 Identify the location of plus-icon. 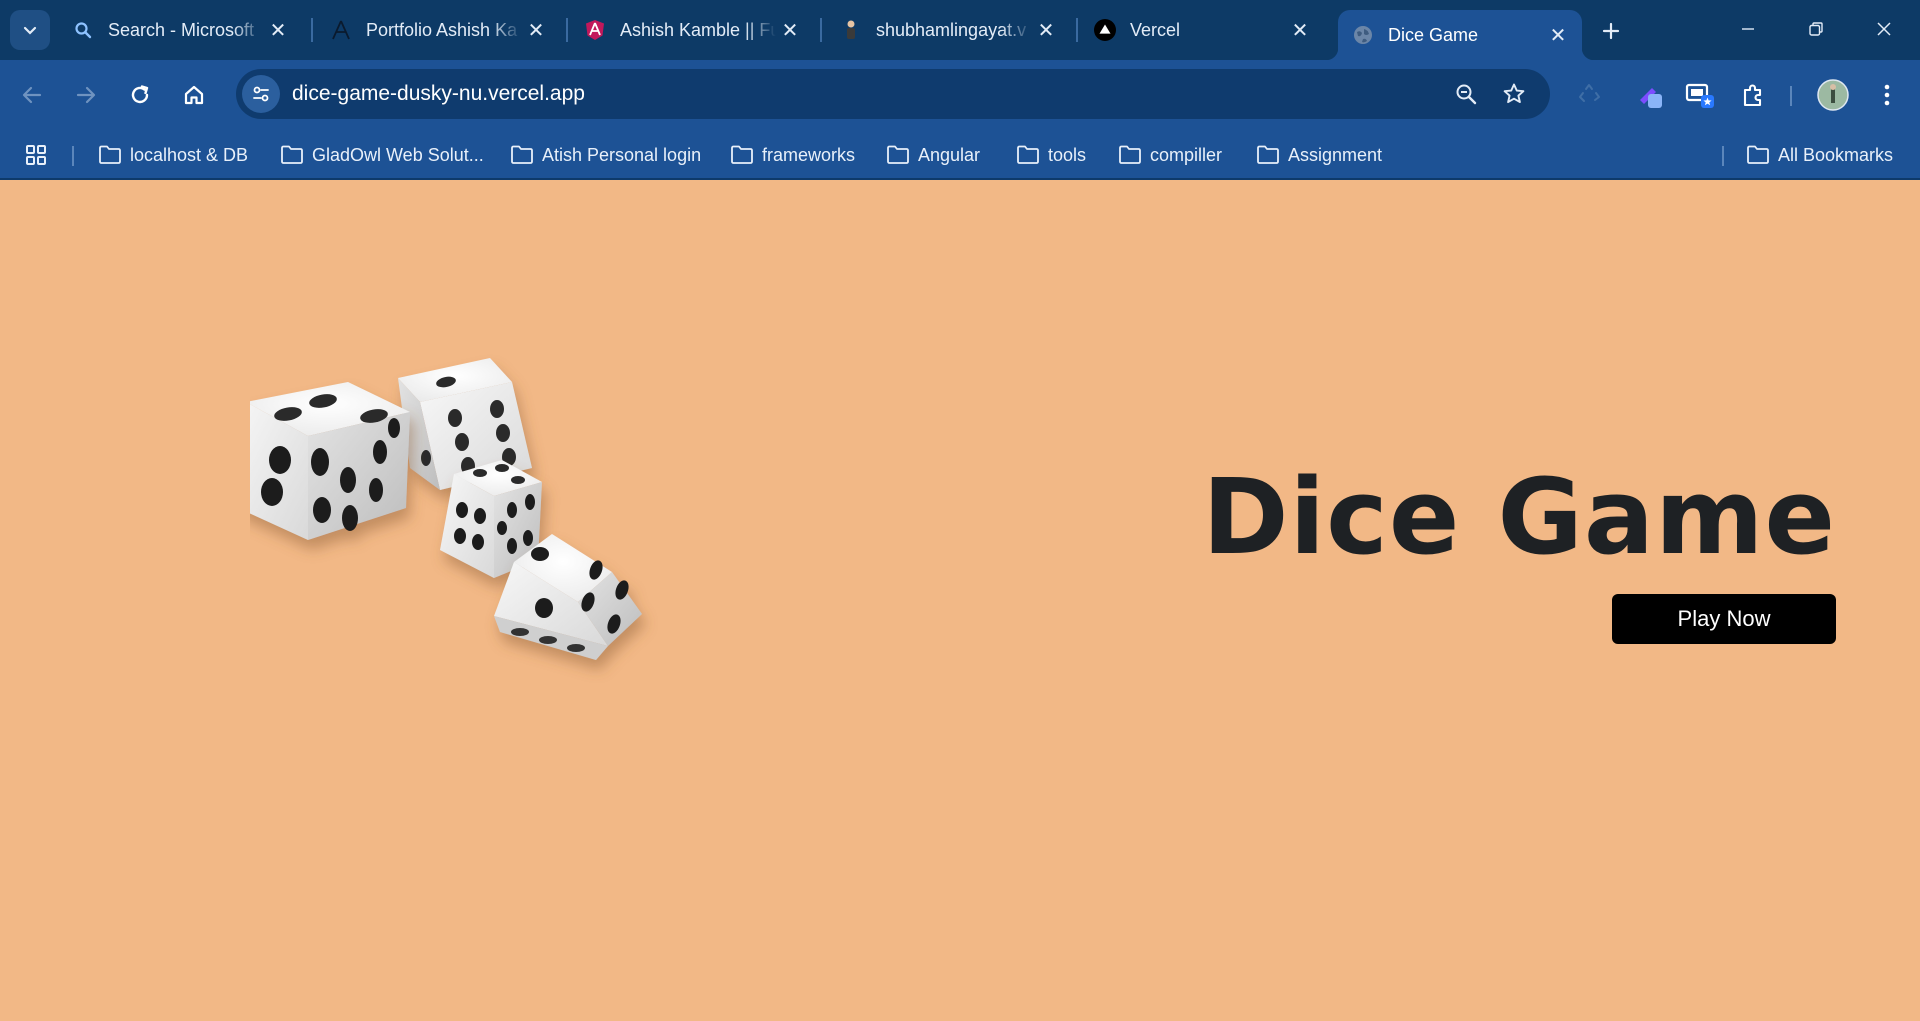
(1611, 31).